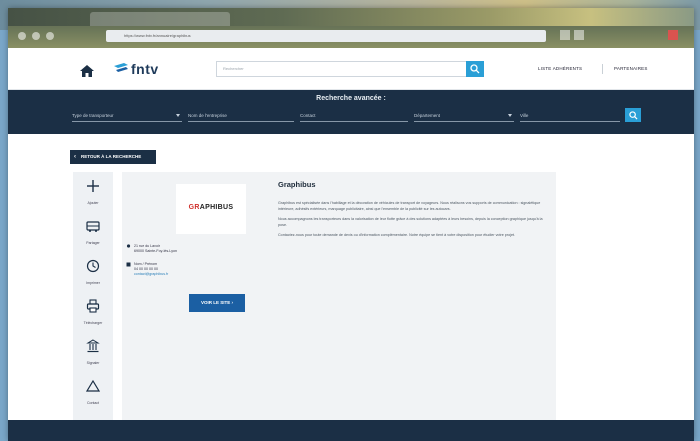 The image size is (700, 441). Describe the element at coordinates (151, 274) in the screenshot. I see `email-link: contact@graphibus.fr` at that location.